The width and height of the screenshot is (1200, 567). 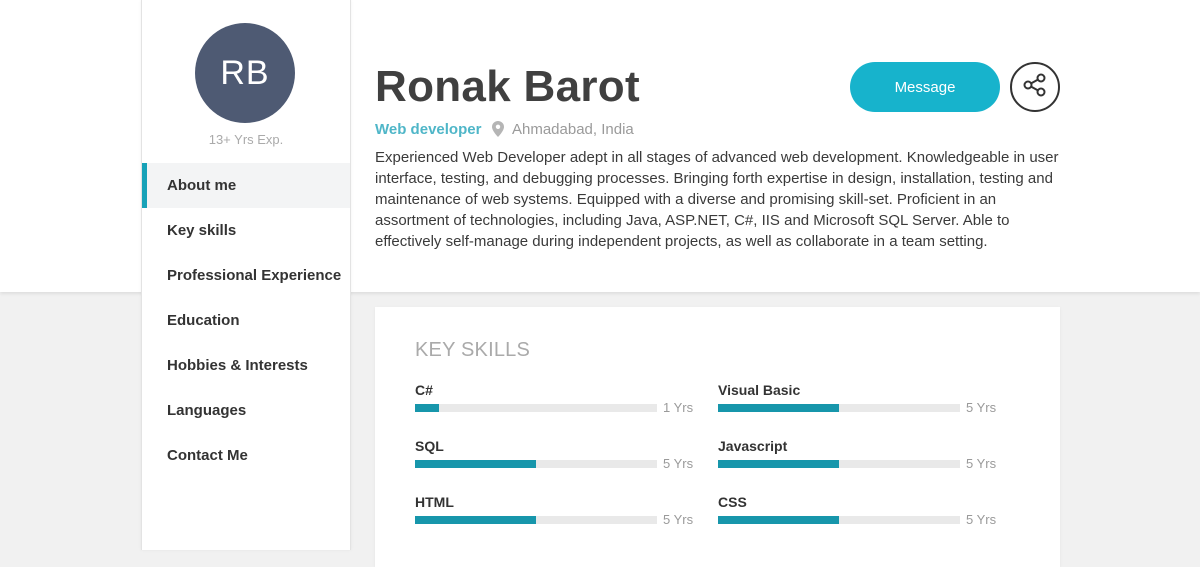 What do you see at coordinates (573, 129) in the screenshot?
I see `profile-location: Ahmadabad, India` at bounding box center [573, 129].